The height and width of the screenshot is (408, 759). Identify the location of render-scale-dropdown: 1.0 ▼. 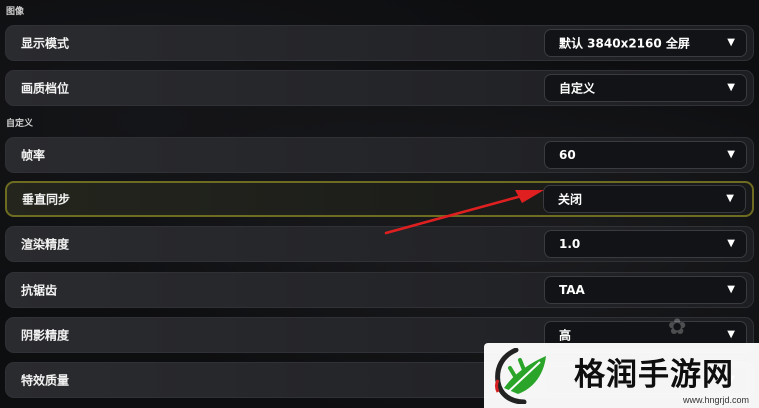
(645, 244).